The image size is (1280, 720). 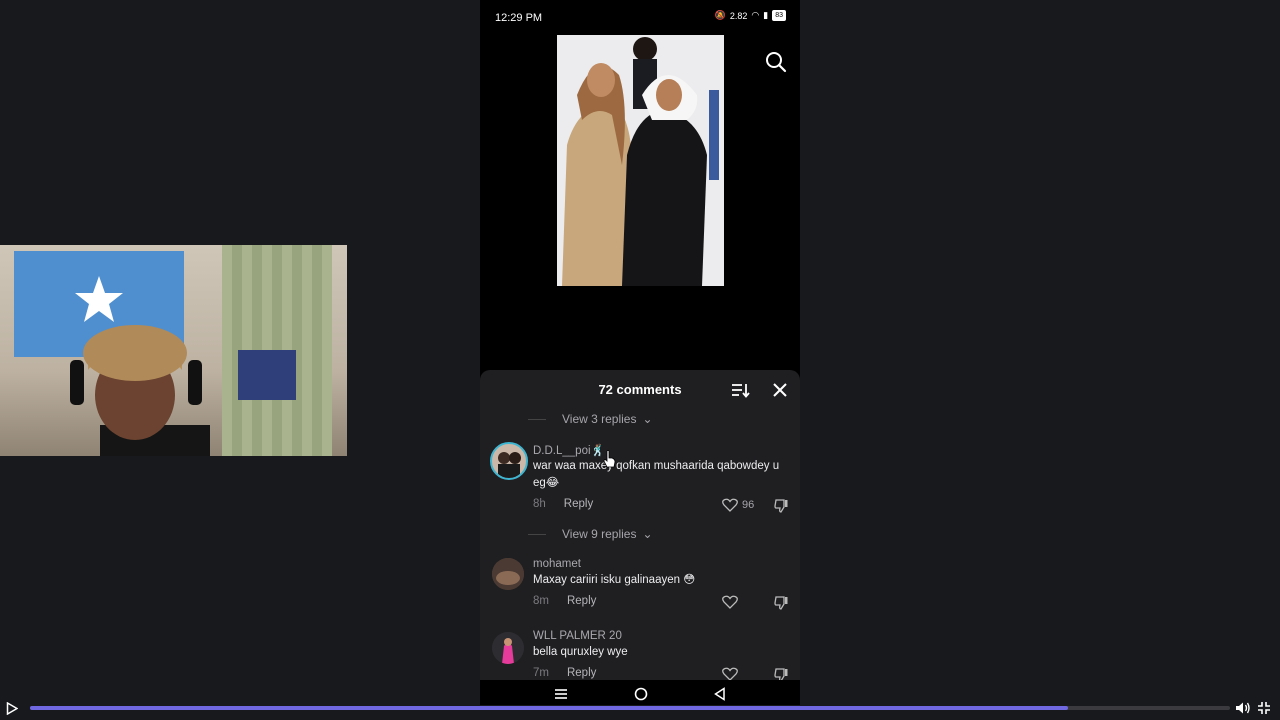 I want to click on comment-time: 8h, so click(x=539, y=504).